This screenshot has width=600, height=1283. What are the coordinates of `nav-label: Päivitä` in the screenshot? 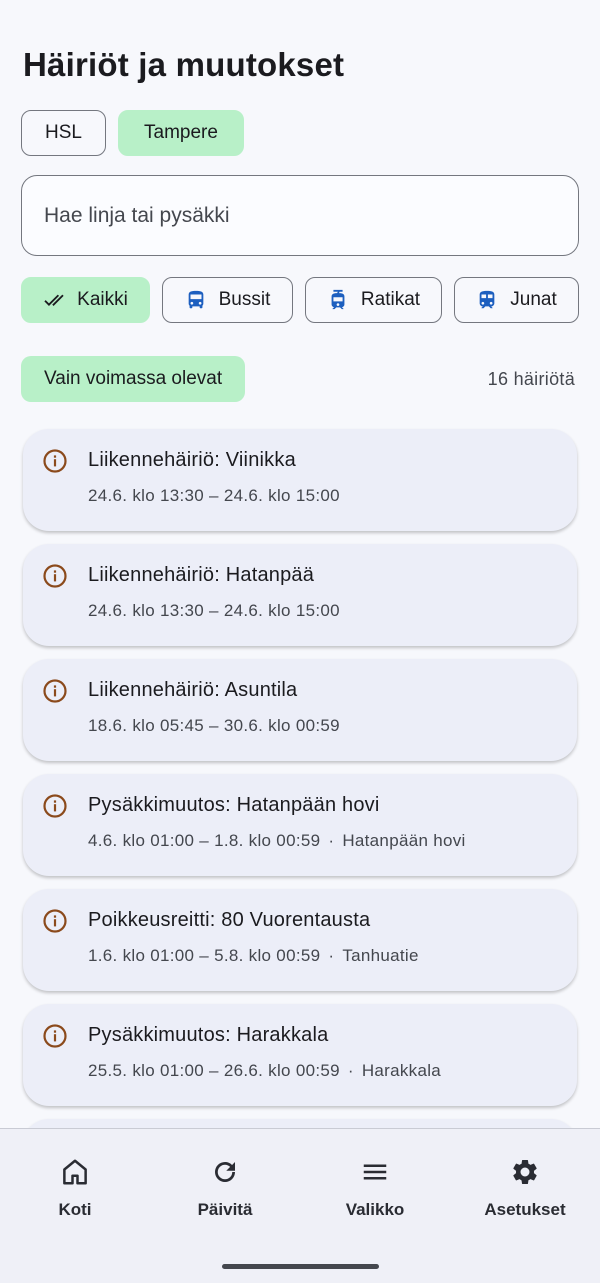 It's located at (225, 1209).